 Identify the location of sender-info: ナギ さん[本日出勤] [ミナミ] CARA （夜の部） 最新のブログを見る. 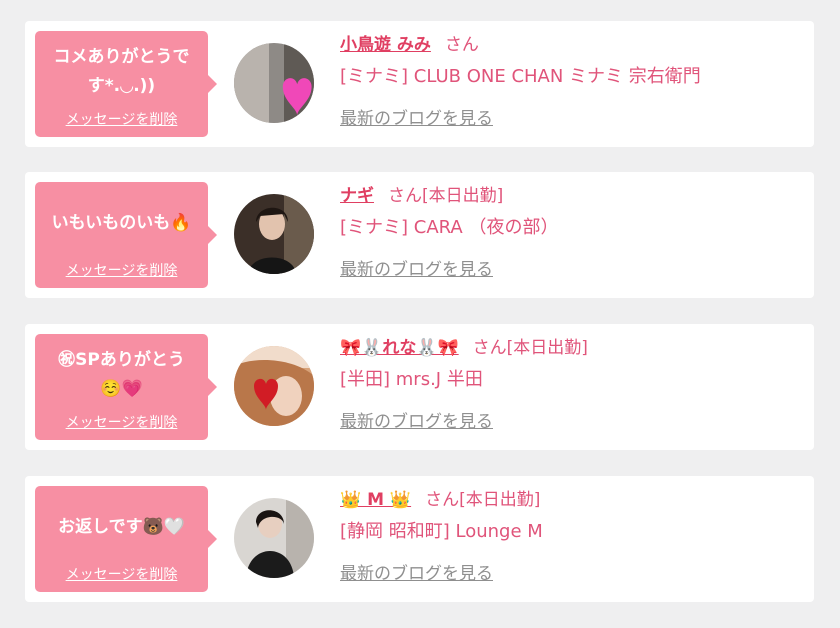
(572, 231).